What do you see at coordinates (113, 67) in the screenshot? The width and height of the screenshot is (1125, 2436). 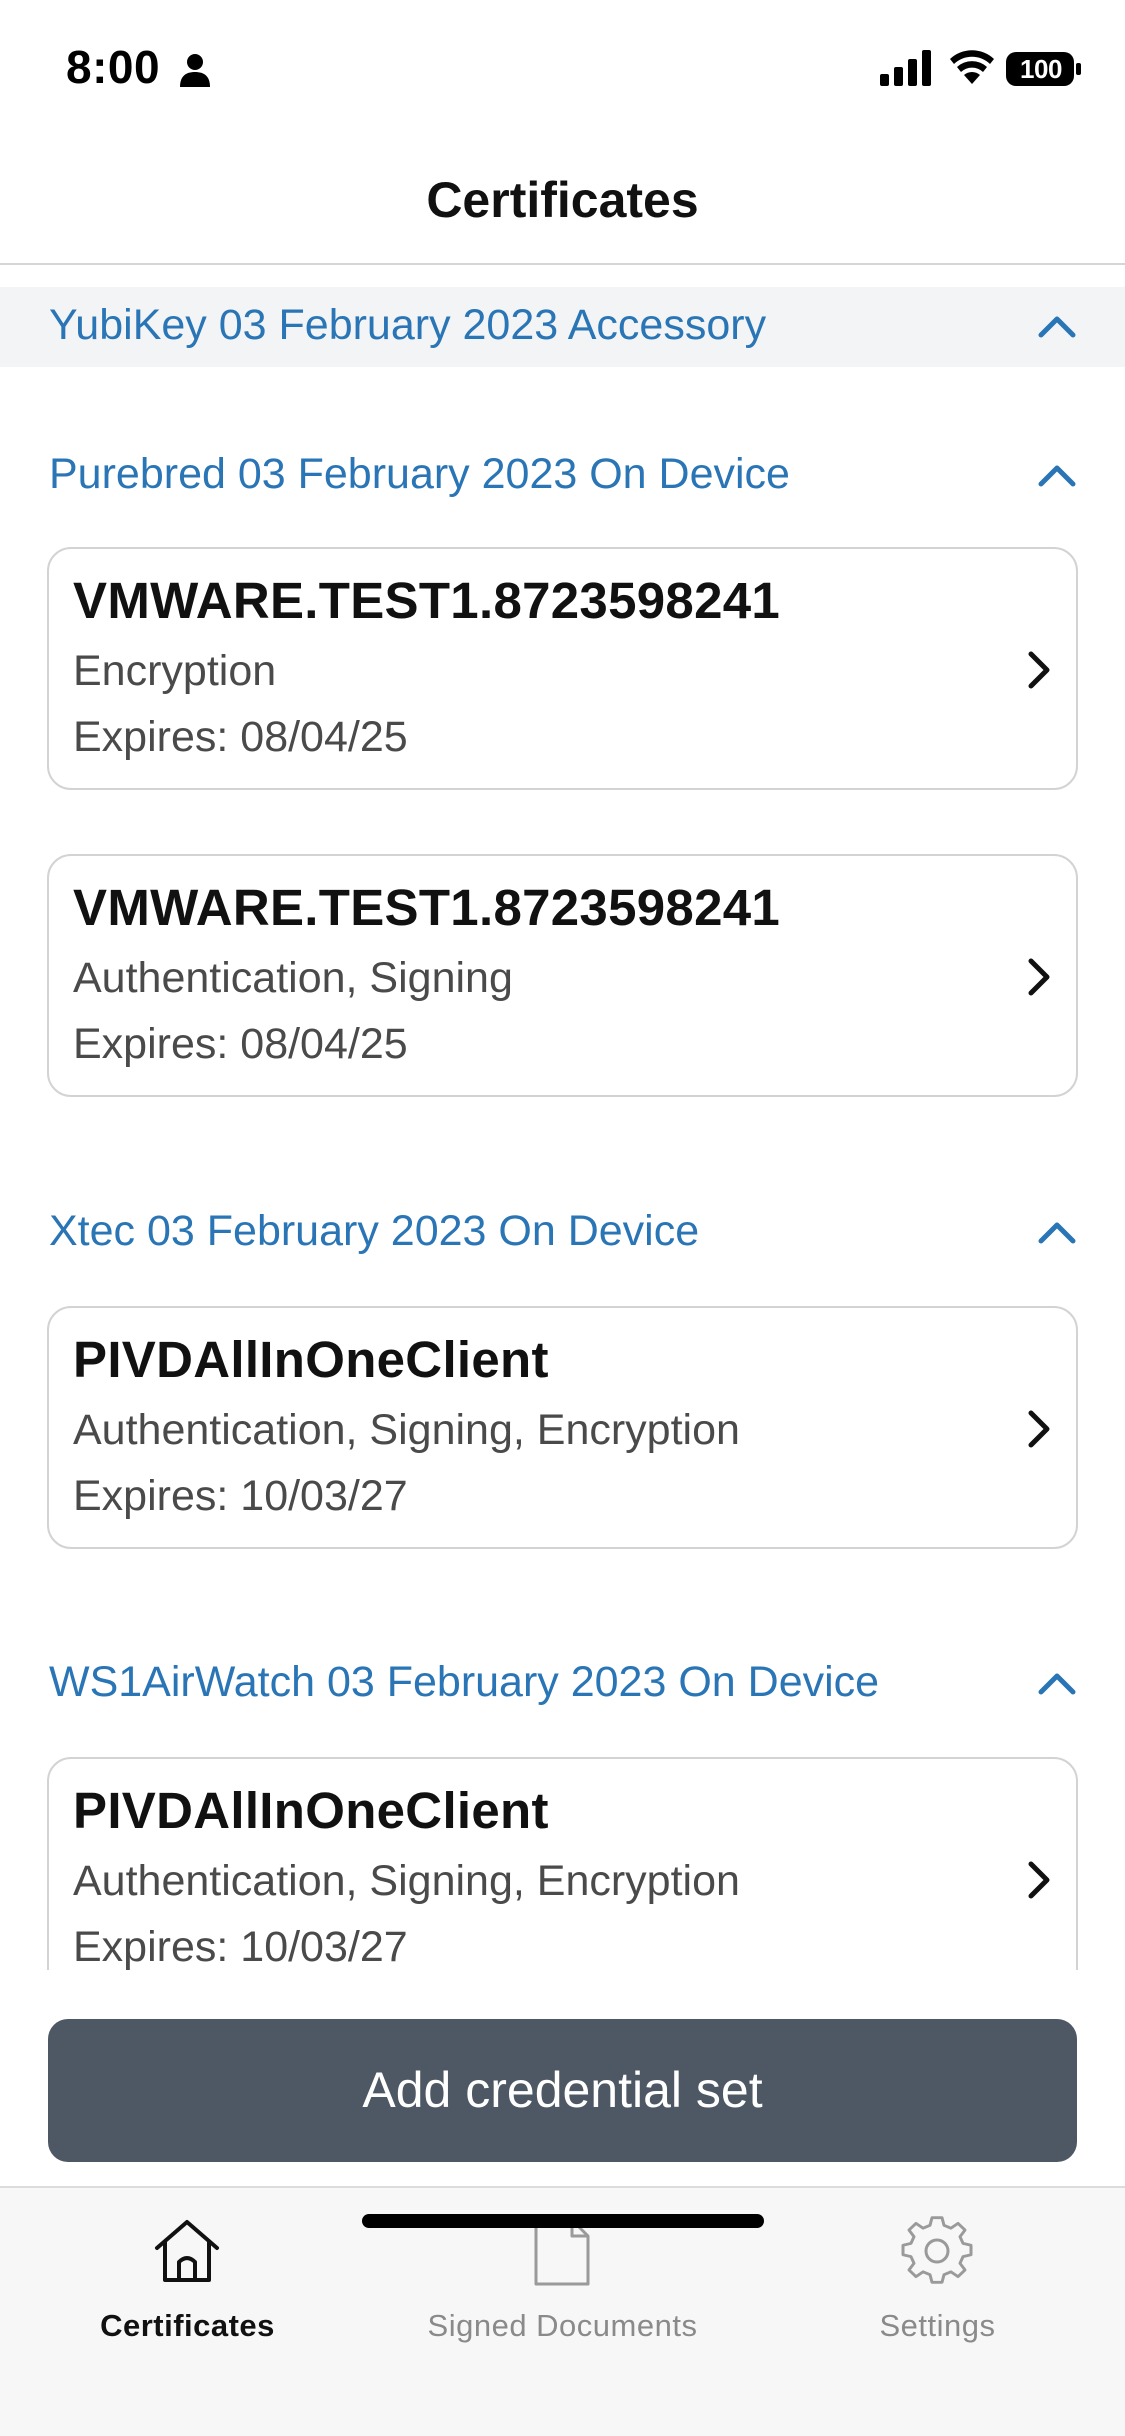 I see `status-time: 8:00` at bounding box center [113, 67].